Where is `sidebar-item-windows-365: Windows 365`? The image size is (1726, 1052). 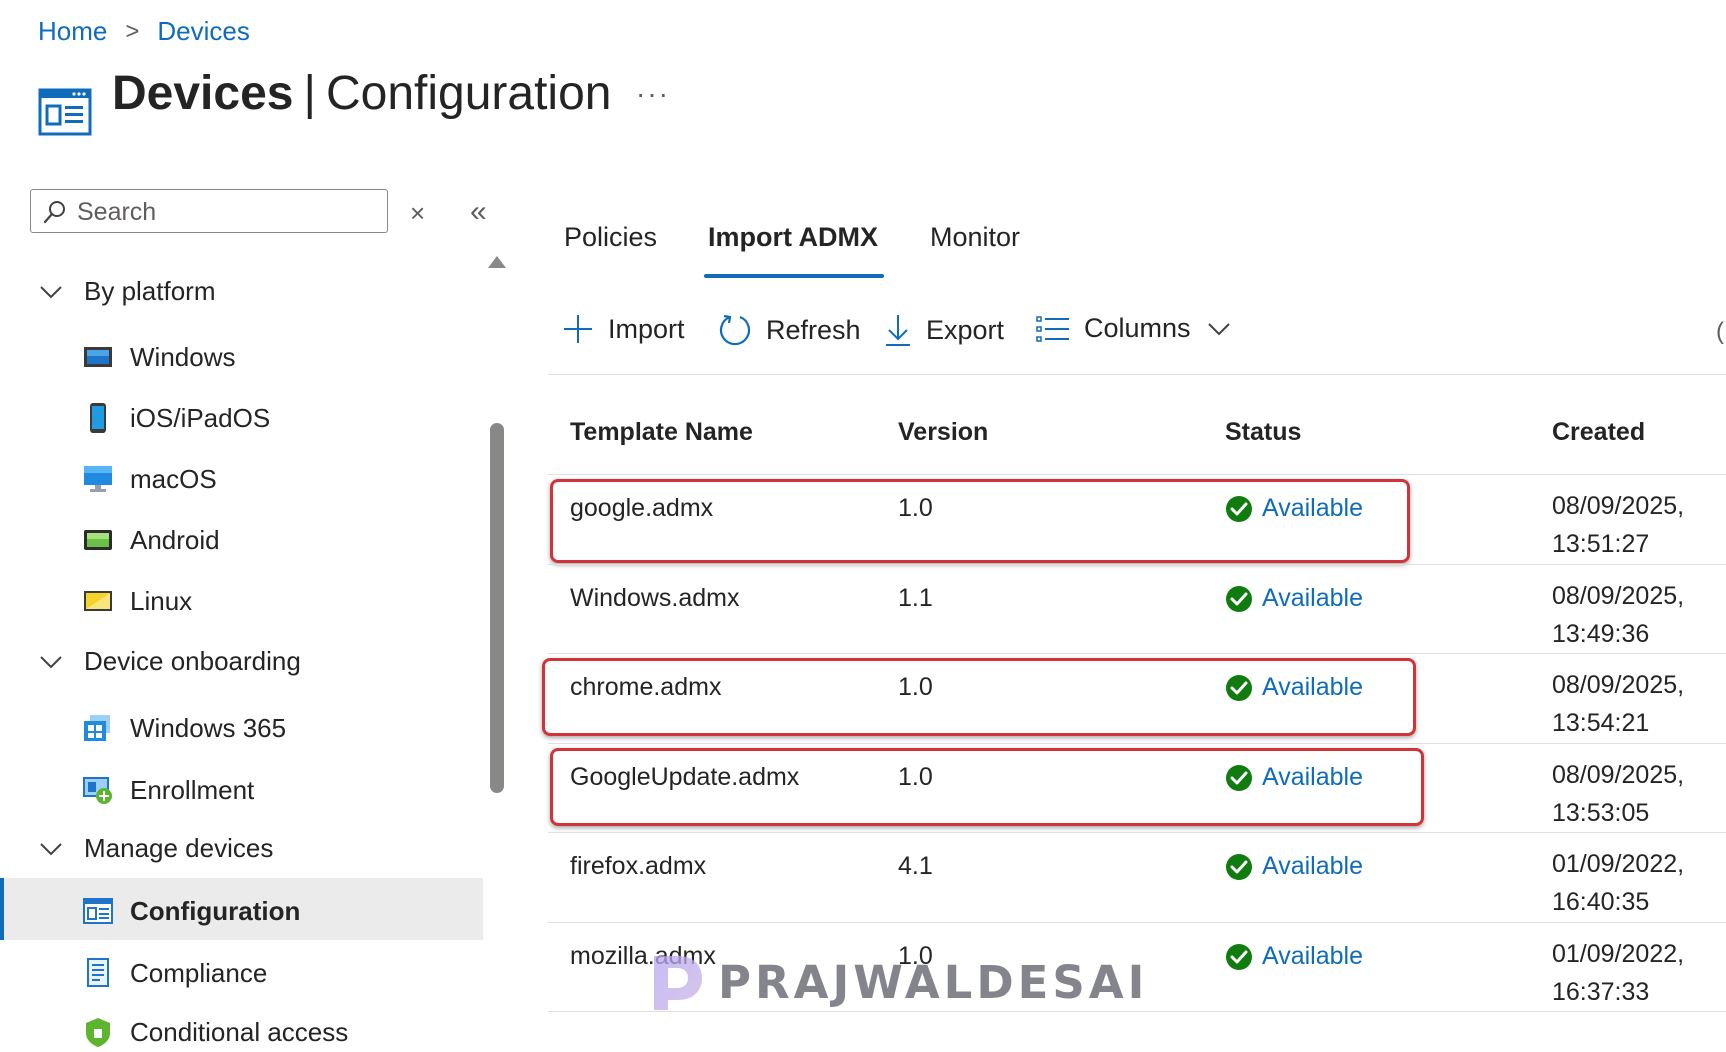
sidebar-item-windows-365: Windows 365 is located at coordinates (184, 728).